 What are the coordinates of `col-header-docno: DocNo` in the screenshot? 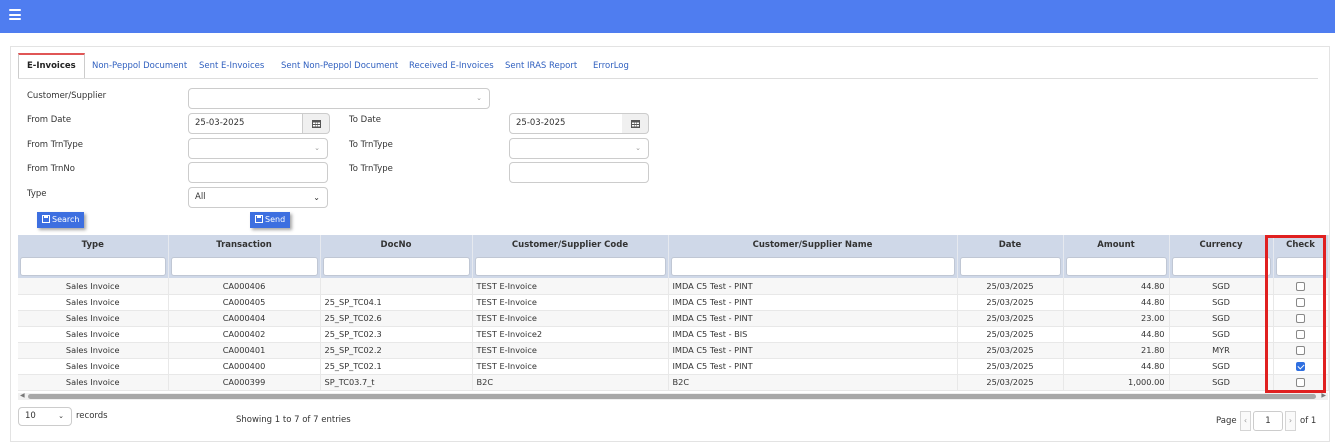 It's located at (396, 244).